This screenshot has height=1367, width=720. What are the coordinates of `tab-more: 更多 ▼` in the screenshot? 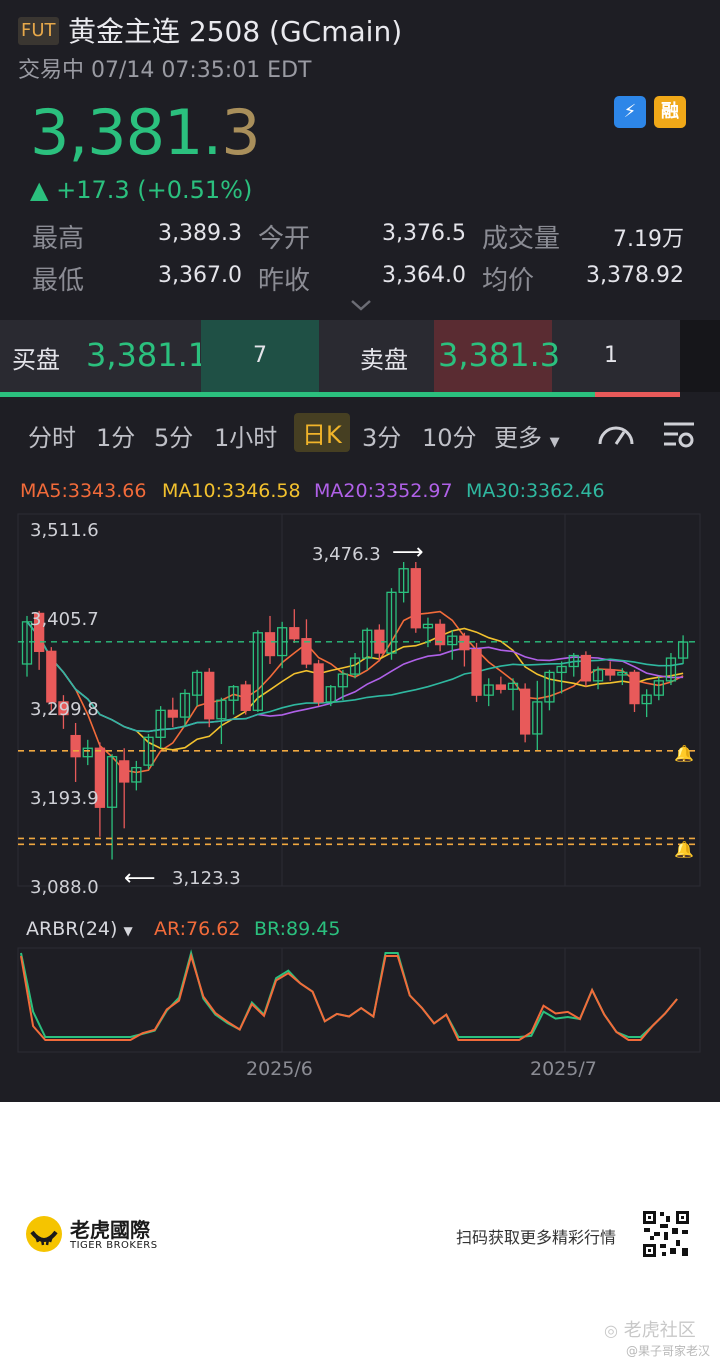 It's located at (527, 435).